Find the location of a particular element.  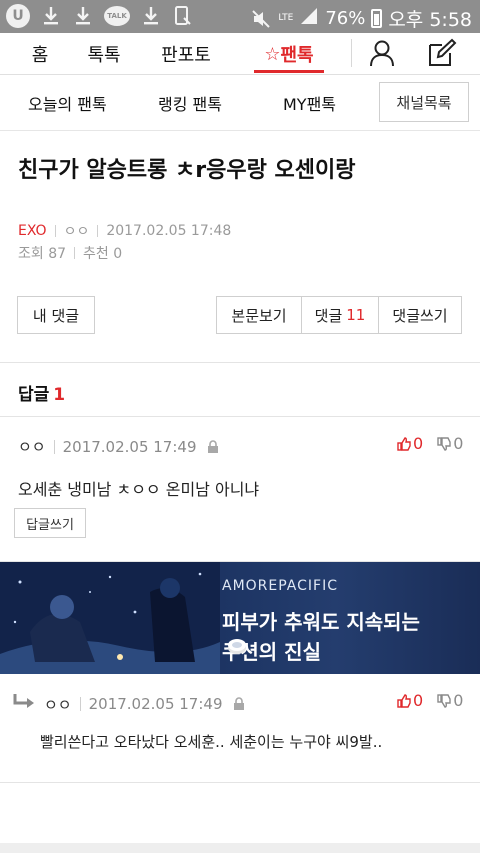

star-icon: ☆ is located at coordinates (272, 54).